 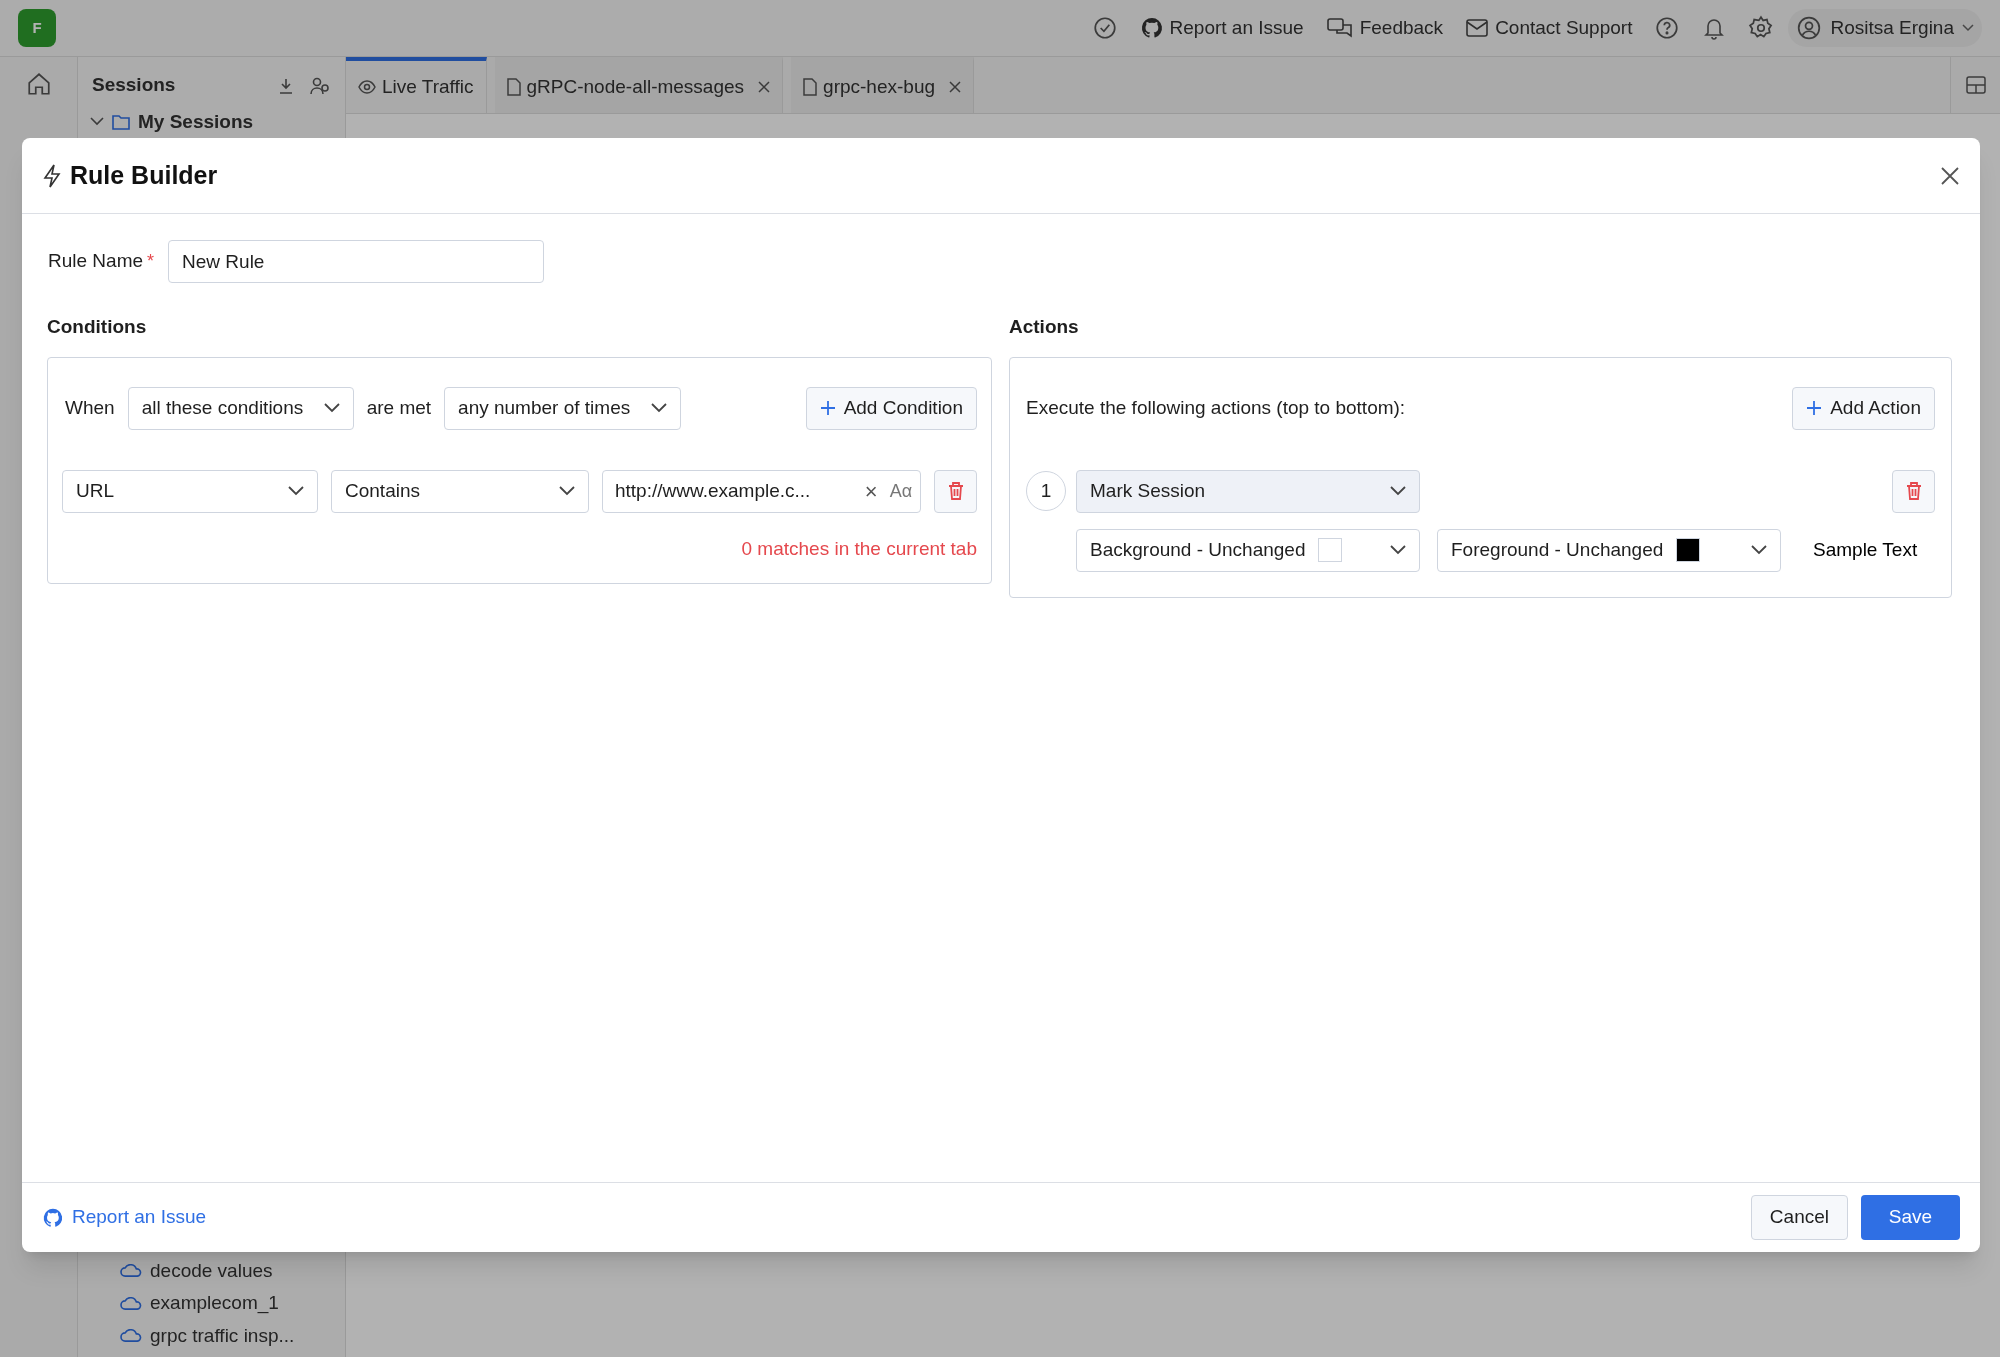 What do you see at coordinates (134, 85) in the screenshot?
I see `panel-title: Sessions` at bounding box center [134, 85].